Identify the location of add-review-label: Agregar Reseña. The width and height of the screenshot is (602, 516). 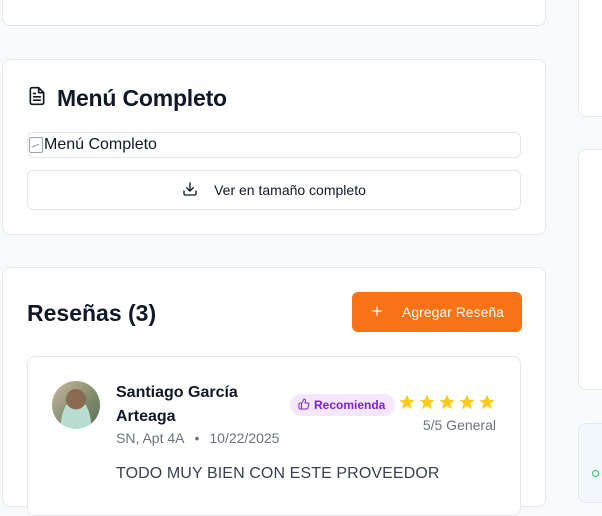
(453, 312).